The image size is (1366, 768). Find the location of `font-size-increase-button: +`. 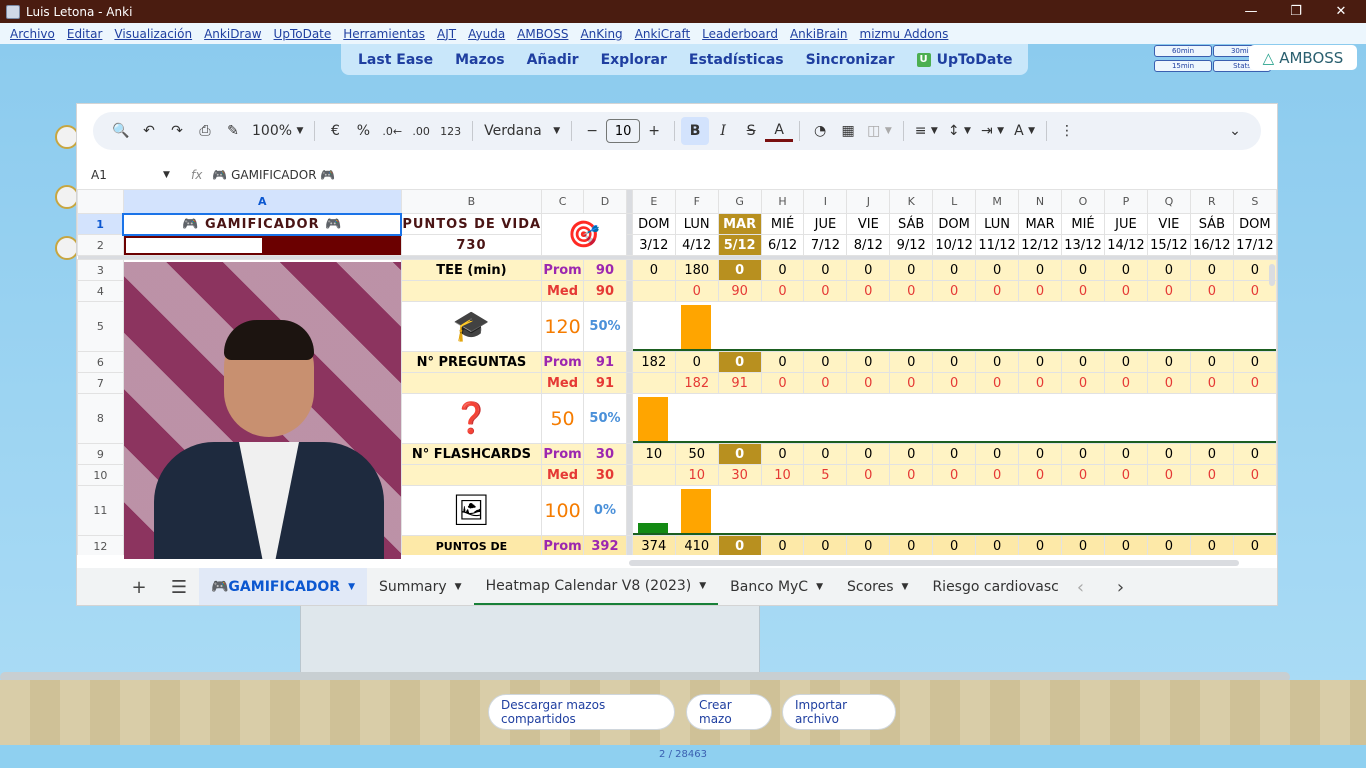

font-size-increase-button: + is located at coordinates (654, 131).